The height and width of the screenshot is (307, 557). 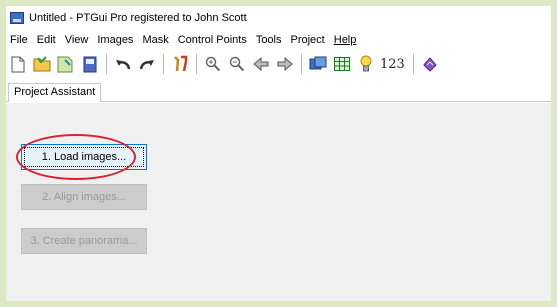 What do you see at coordinates (90, 64) in the screenshot?
I see `save-as-icon` at bounding box center [90, 64].